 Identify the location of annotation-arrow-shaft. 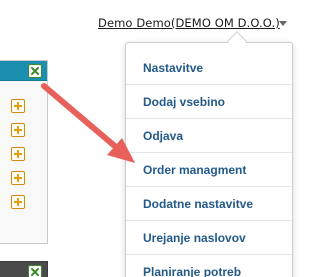
(83, 119).